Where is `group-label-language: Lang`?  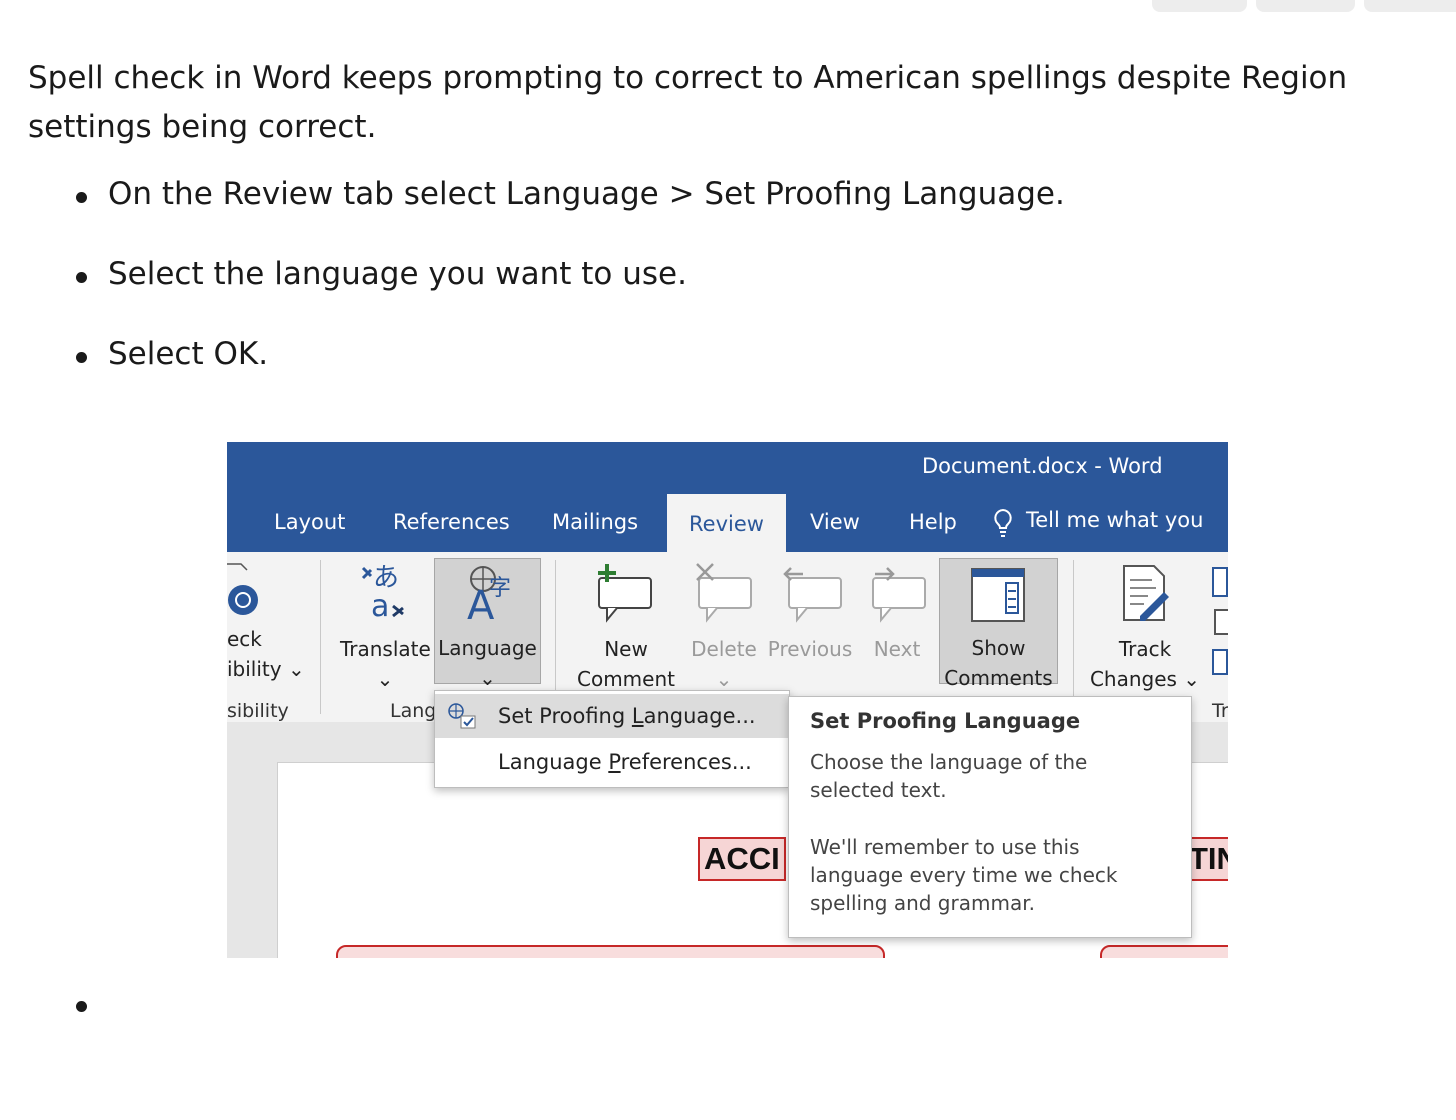 group-label-language: Lang is located at coordinates (413, 711).